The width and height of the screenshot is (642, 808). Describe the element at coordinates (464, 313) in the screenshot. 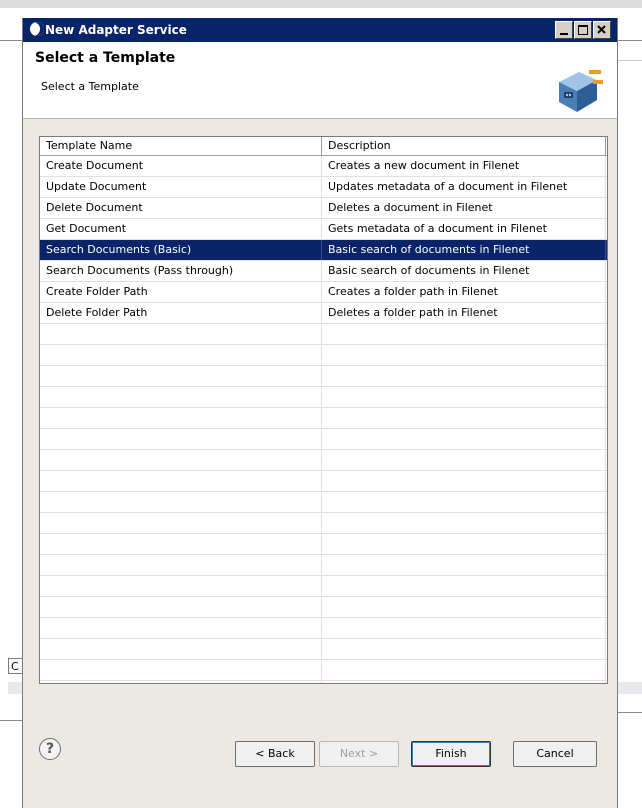

I see `description-cell: Deletes a folder path in Filenet` at that location.